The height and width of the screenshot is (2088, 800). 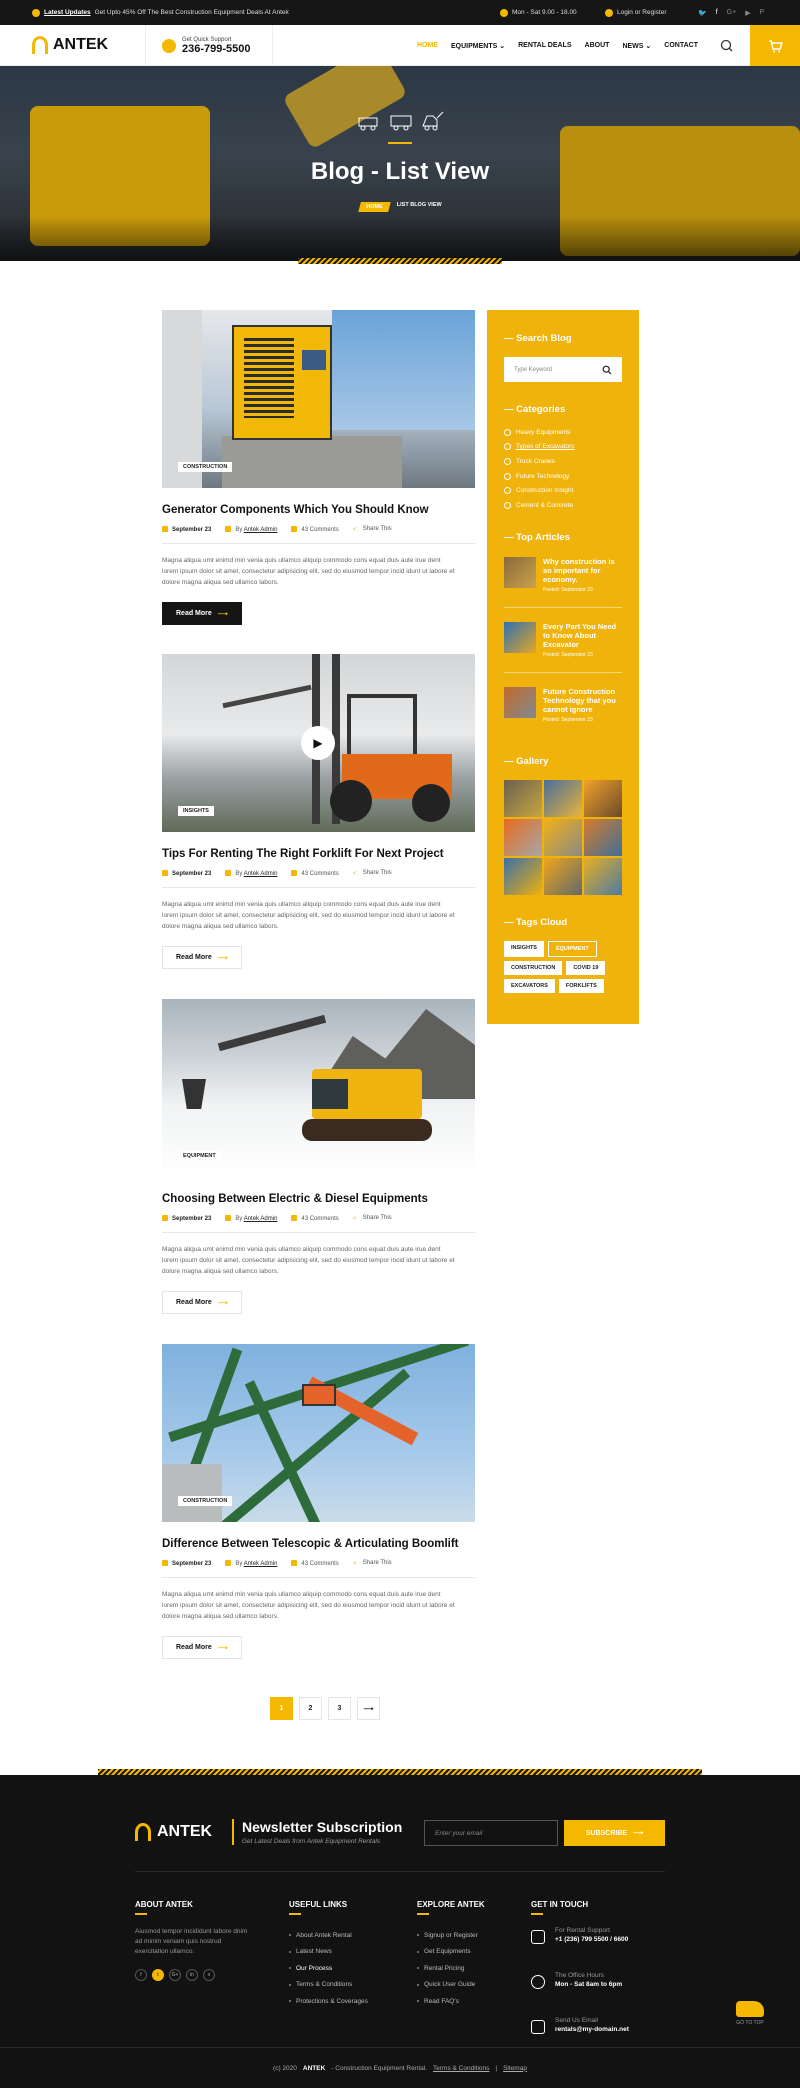 What do you see at coordinates (451, 1985) in the screenshot?
I see `footer-link: Quick User Guide` at bounding box center [451, 1985].